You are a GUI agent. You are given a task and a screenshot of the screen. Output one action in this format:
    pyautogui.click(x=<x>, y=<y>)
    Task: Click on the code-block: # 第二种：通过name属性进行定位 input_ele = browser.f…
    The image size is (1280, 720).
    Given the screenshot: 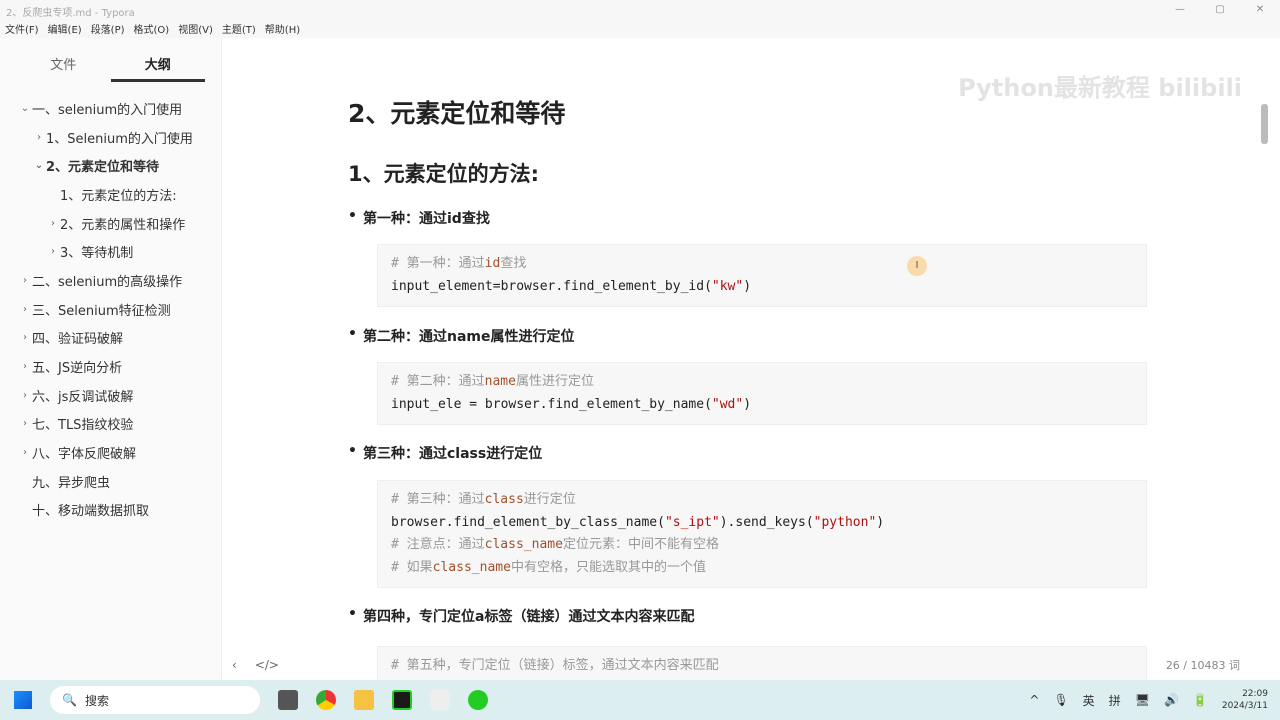 What is the action you would take?
    pyautogui.click(x=762, y=393)
    